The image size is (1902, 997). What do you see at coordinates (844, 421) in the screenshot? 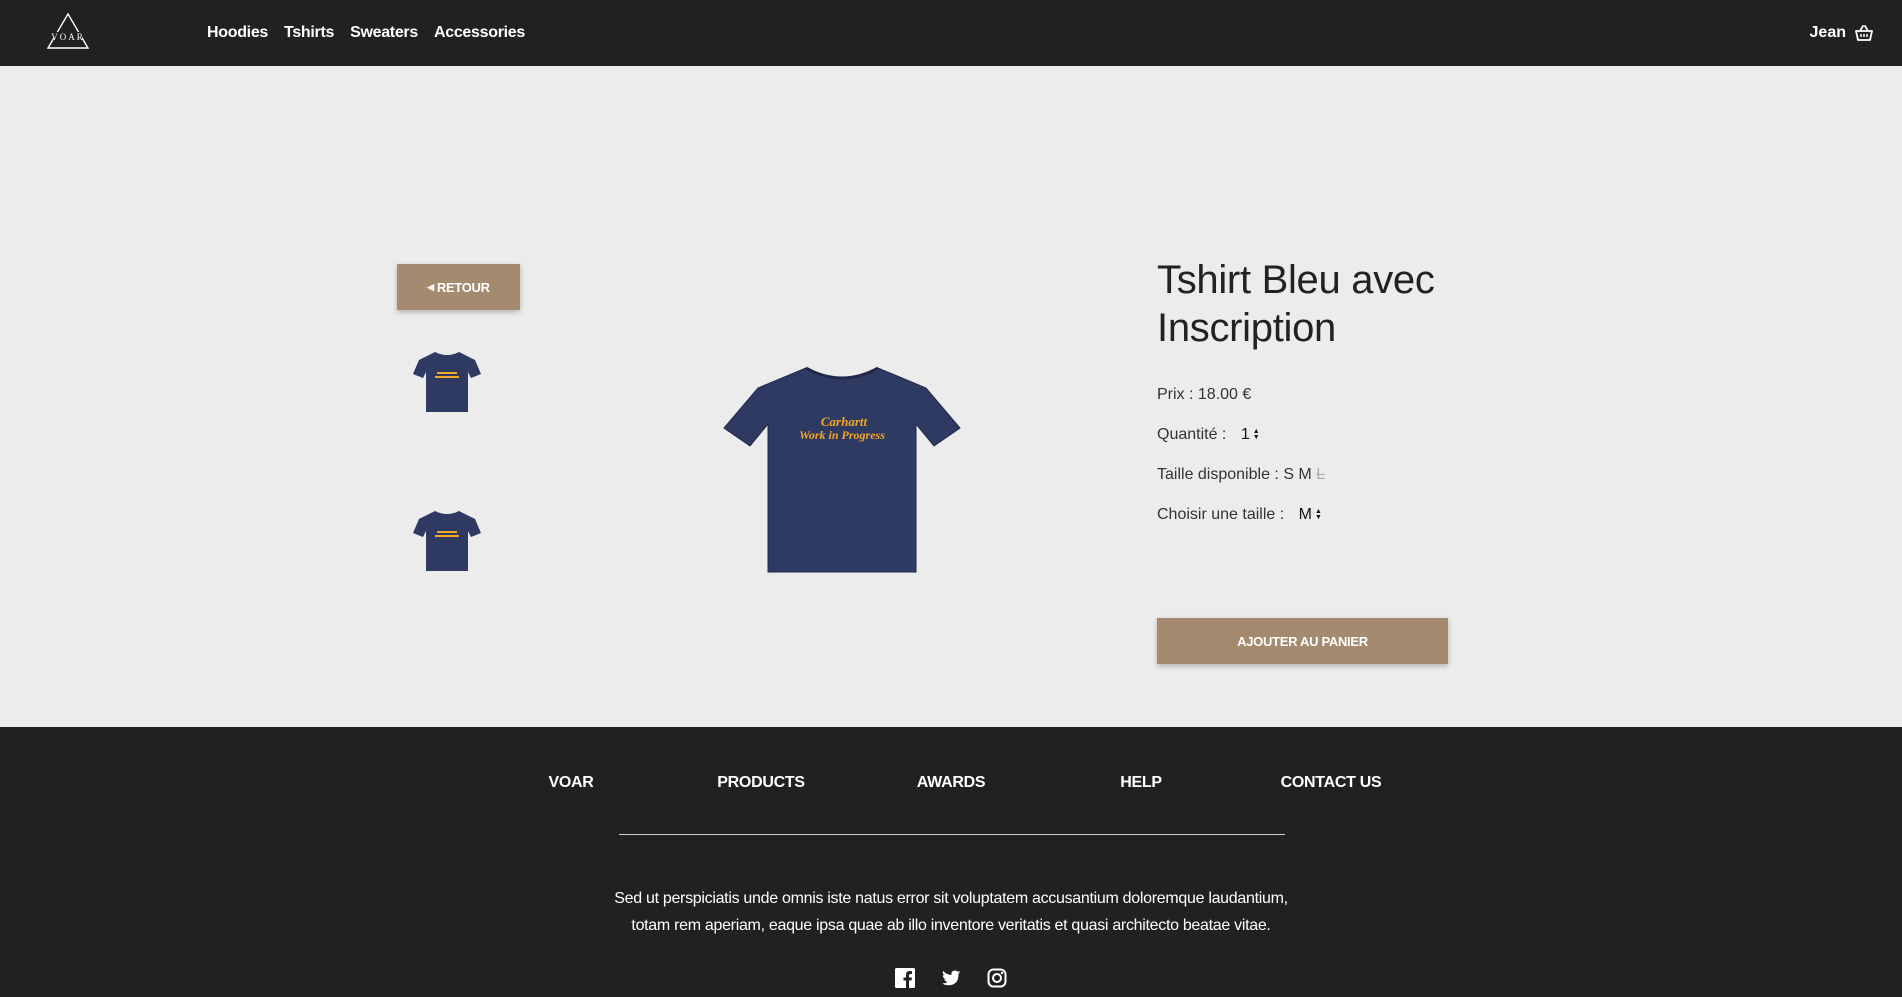
I see `shirt-print-line-1: Carhartt` at bounding box center [844, 421].